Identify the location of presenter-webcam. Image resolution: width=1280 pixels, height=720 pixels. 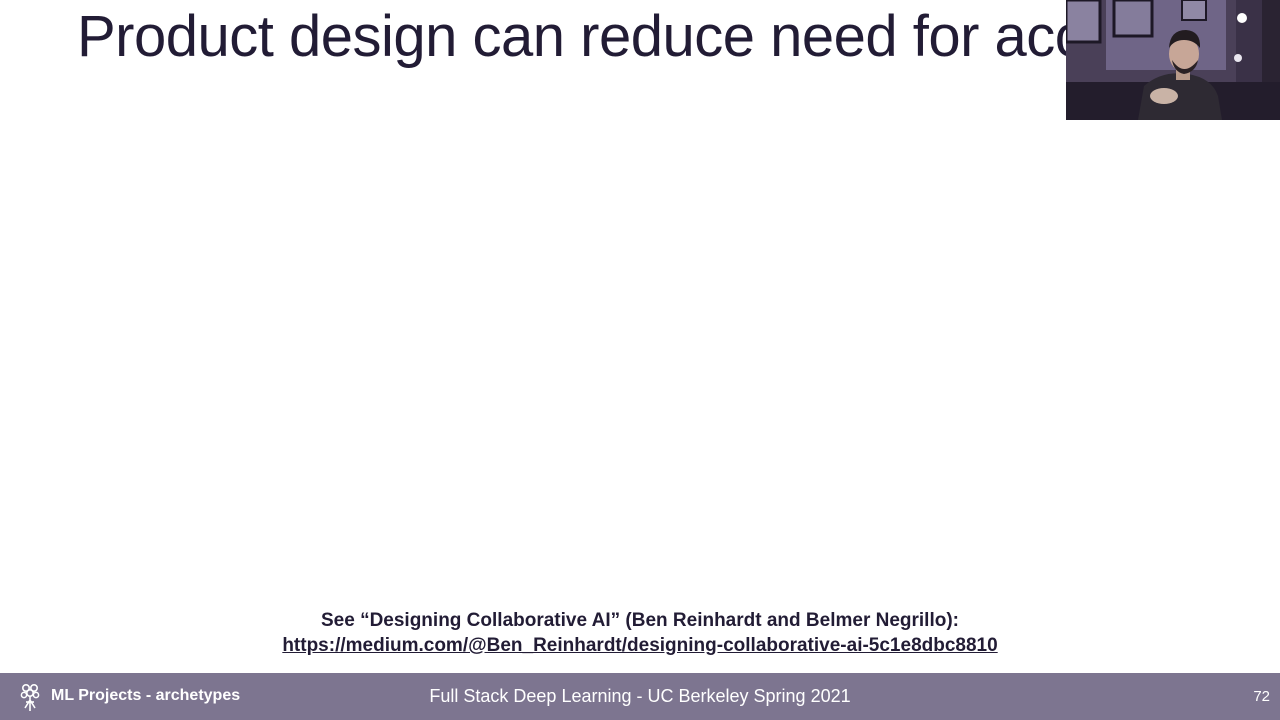
(1173, 60).